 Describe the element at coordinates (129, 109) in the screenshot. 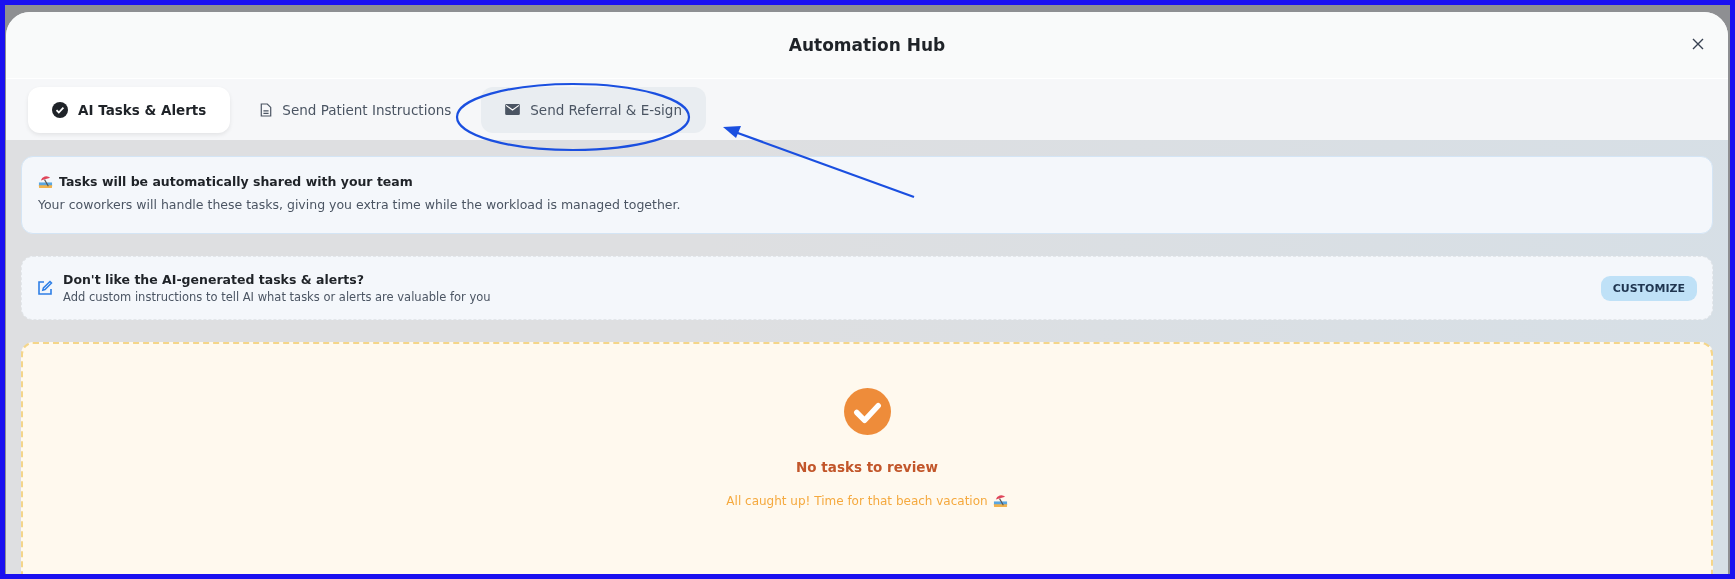

I see `tab: AI Tasks & Alerts` at that location.